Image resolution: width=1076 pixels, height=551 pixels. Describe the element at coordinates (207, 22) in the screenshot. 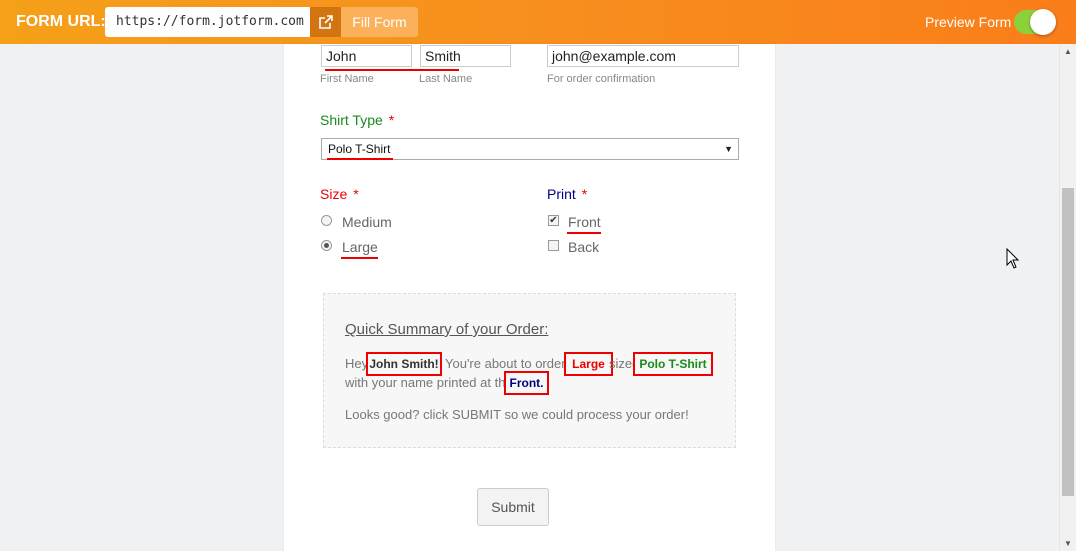

I see `form-url-field: https://form.jotform.com` at that location.